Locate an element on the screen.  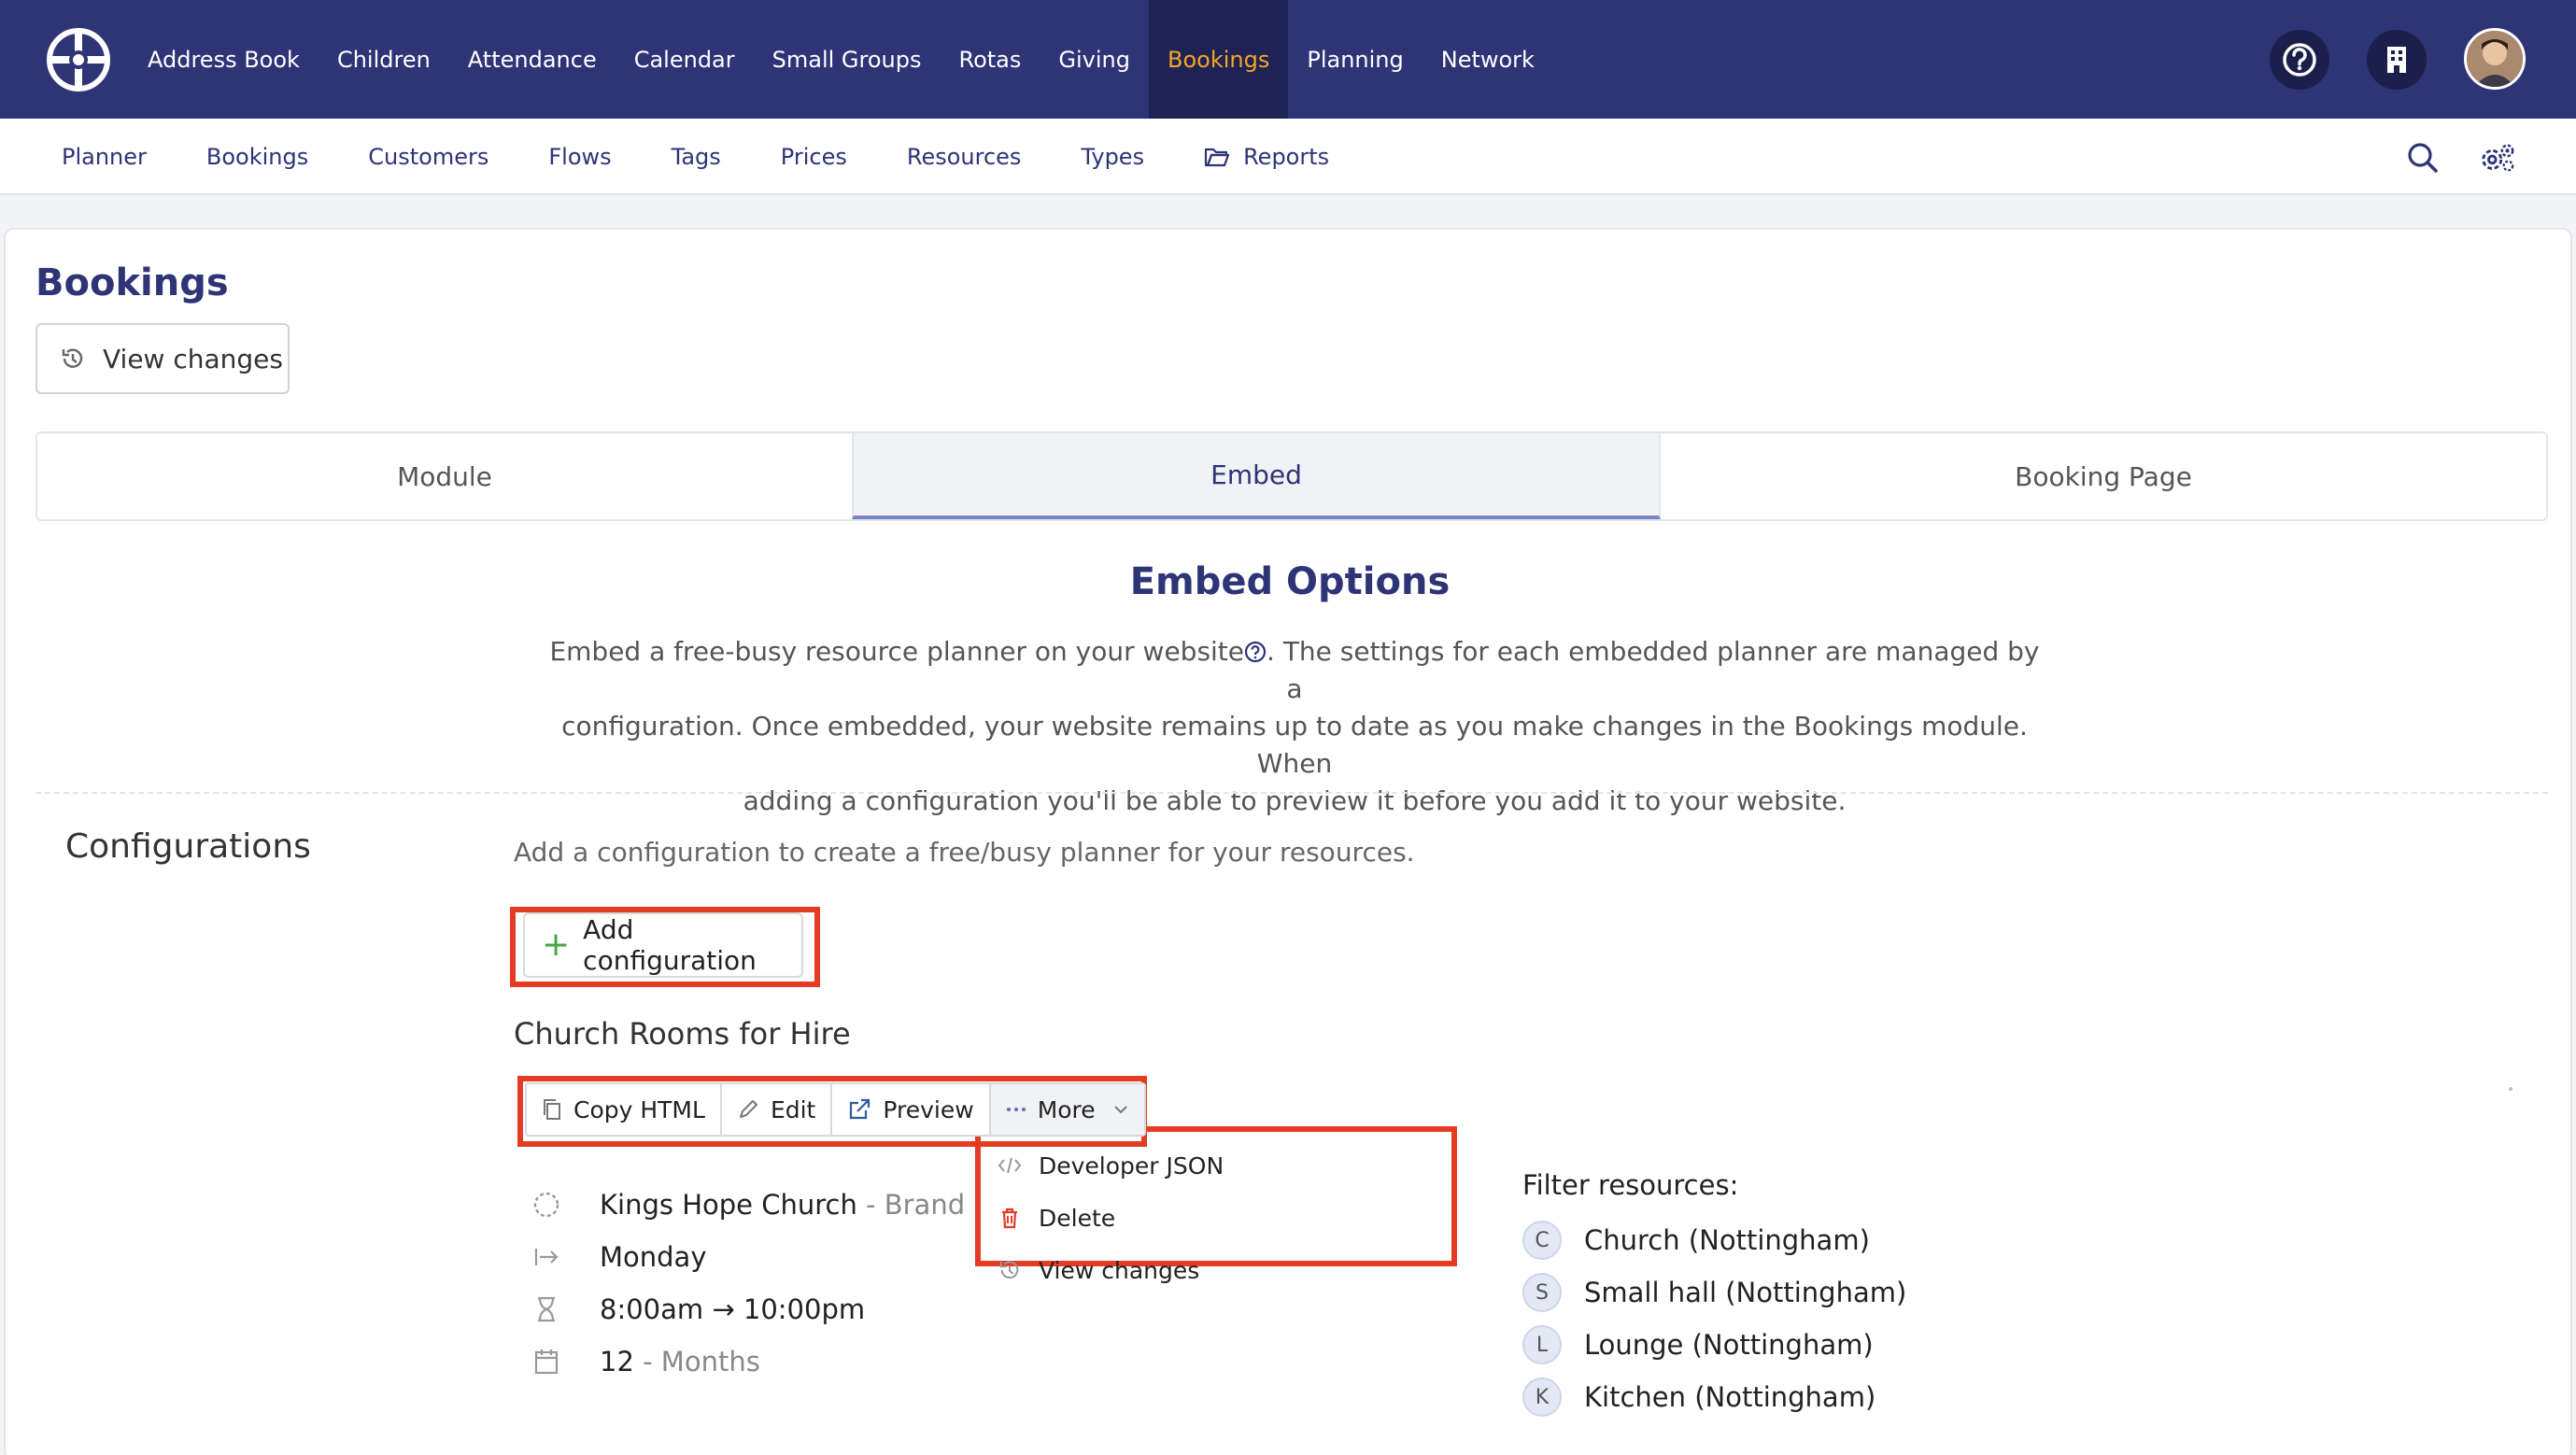
pencil-icon is located at coordinates (748, 1109).